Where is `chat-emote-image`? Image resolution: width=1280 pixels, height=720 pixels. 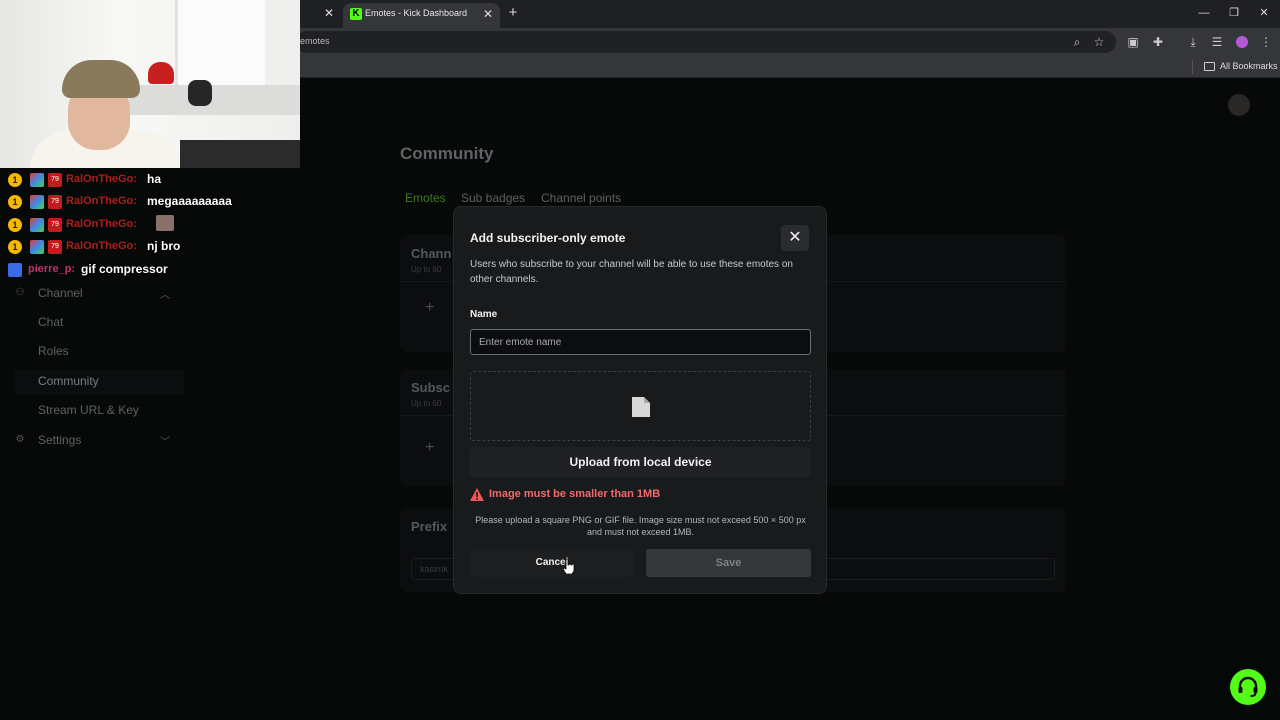 chat-emote-image is located at coordinates (165, 223).